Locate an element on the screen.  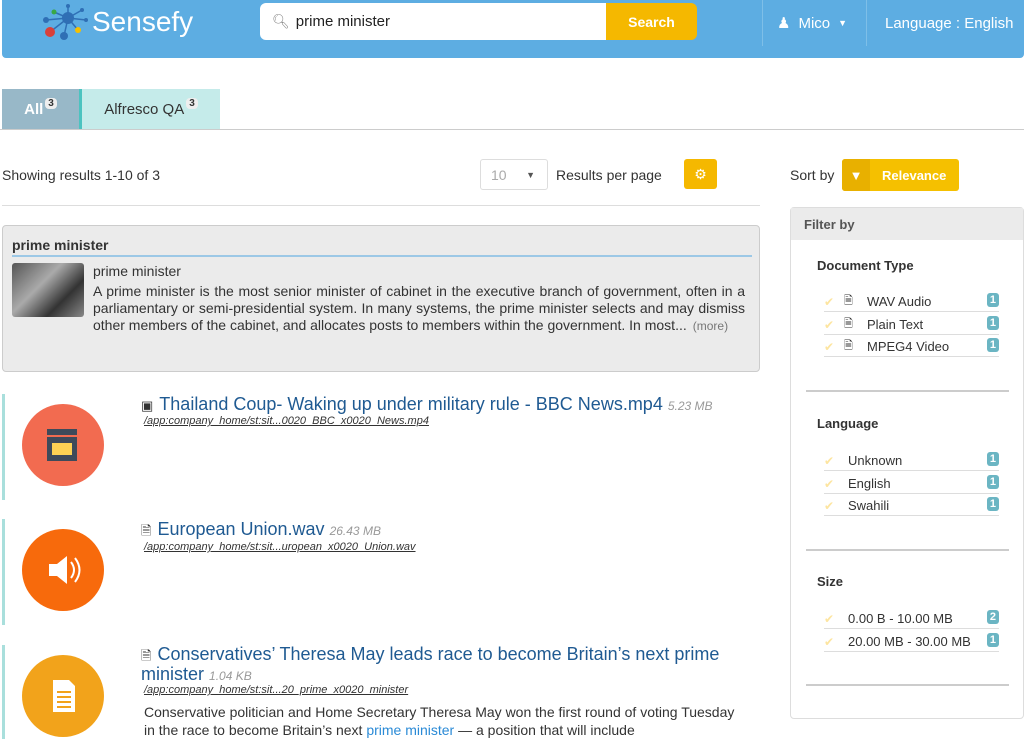
tab-all: All 3 is located at coordinates (42, 109).